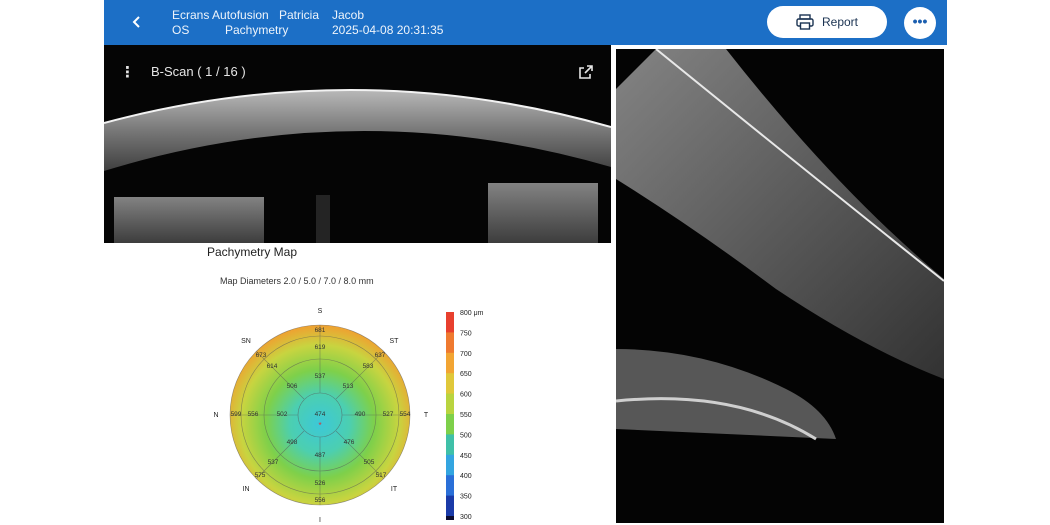 The width and height of the screenshot is (1050, 525). I want to click on dir-s: S, so click(320, 311).